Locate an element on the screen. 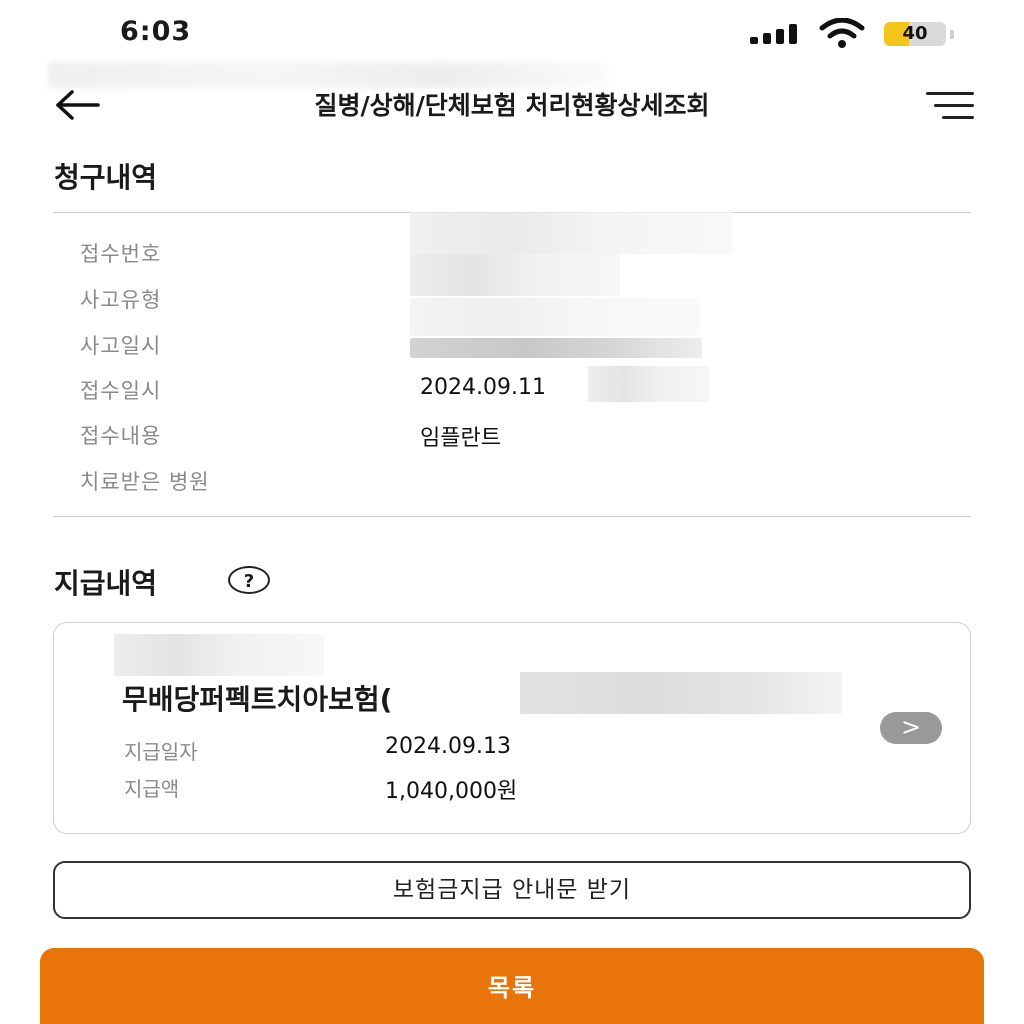 This screenshot has width=1024, height=1024. status-time: 6:03 is located at coordinates (156, 31).